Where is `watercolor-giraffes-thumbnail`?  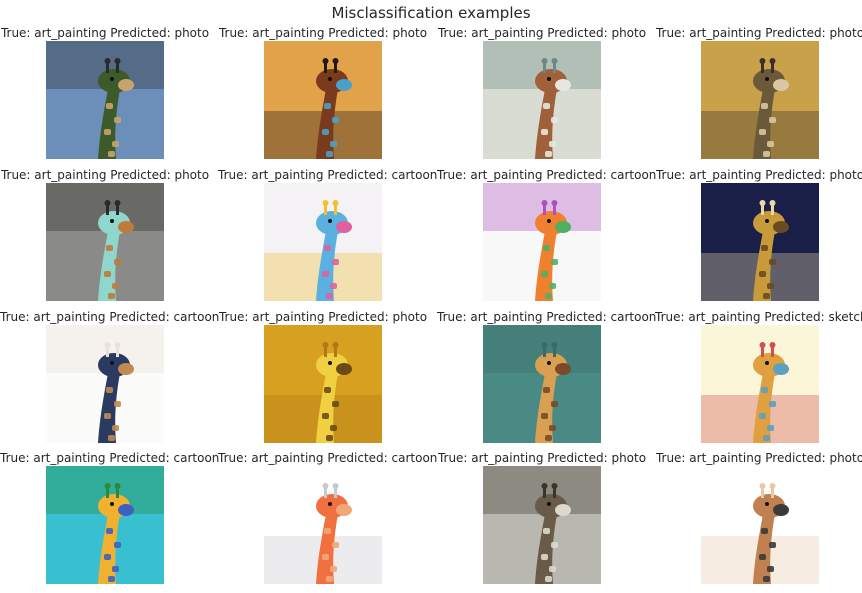
watercolor-giraffes-thumbnail is located at coordinates (323, 525).